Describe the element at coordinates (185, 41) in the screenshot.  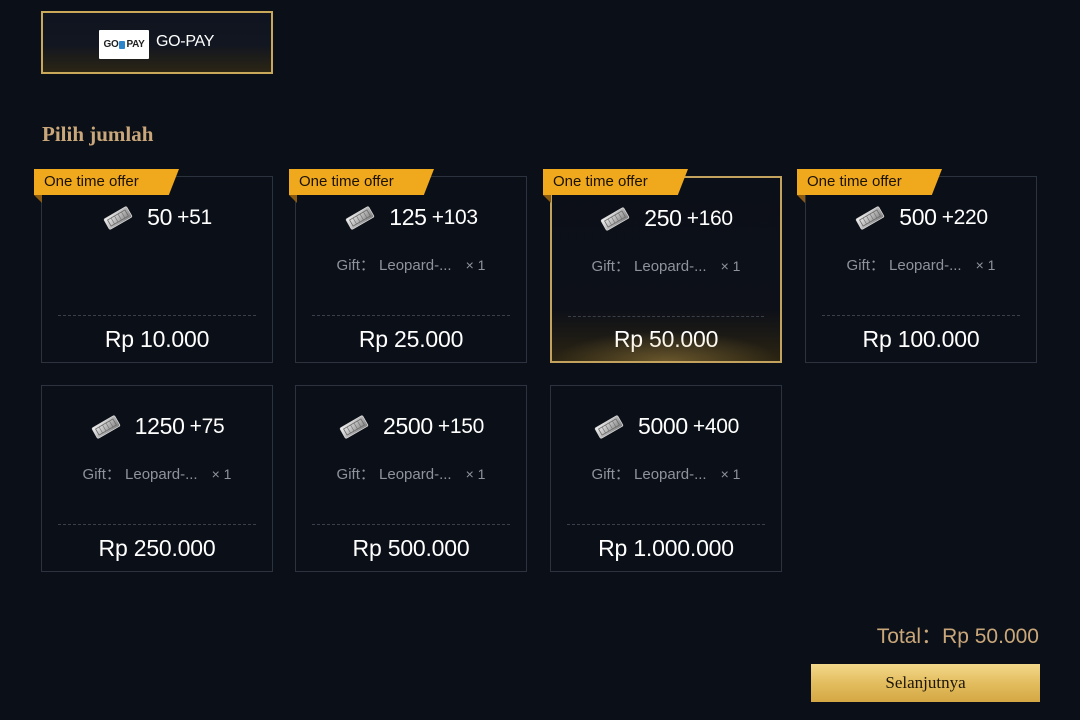
I see `payment-method-label: GO-PAY` at that location.